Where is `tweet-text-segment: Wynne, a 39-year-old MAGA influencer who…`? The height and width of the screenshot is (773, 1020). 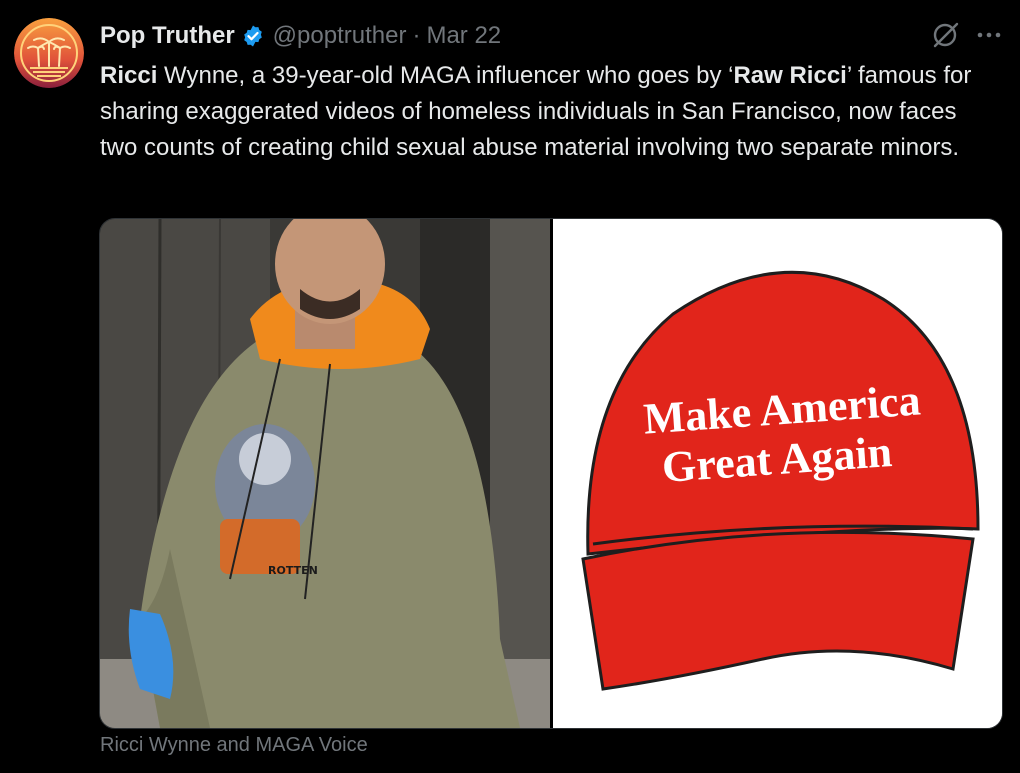 tweet-text-segment: Wynne, a 39-year-old MAGA influencer who… is located at coordinates (445, 75).